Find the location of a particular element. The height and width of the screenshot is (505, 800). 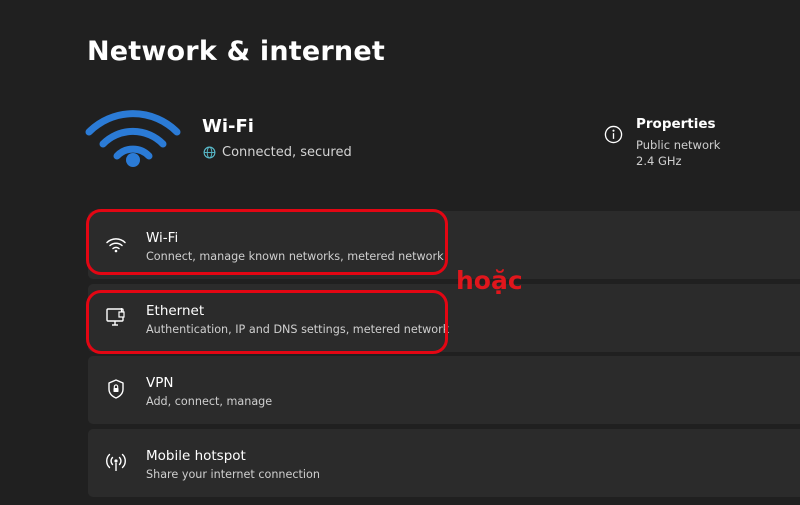

settings-item-subtitle: Add, connect, manage is located at coordinates (209, 401).